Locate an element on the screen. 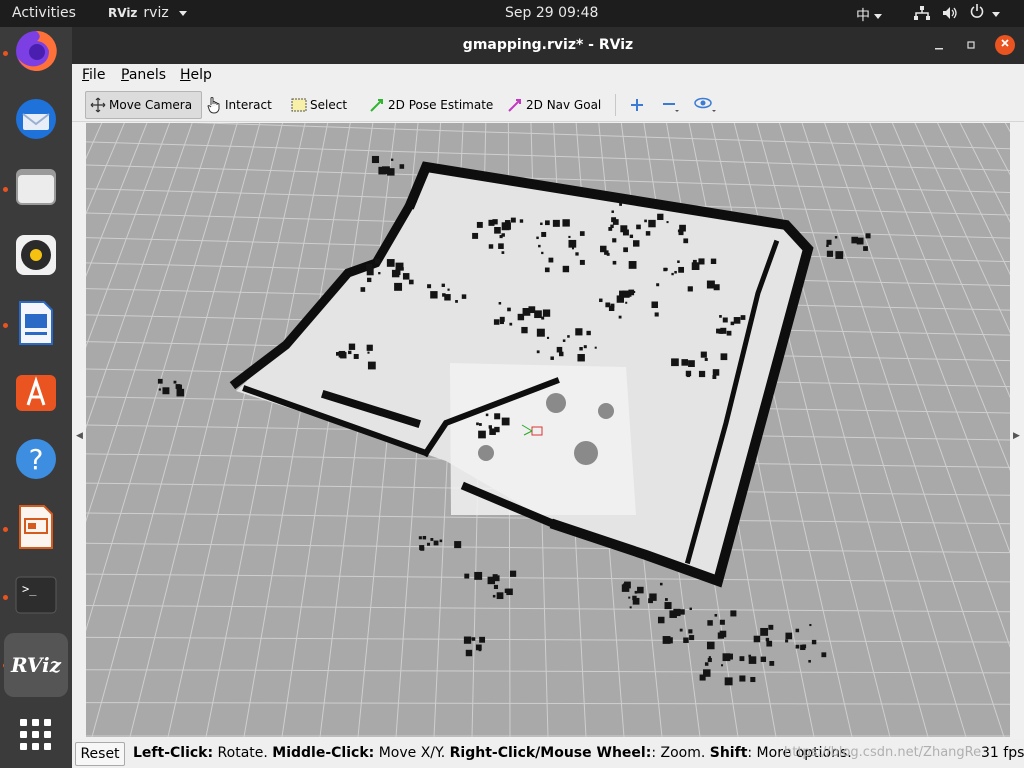 The height and width of the screenshot is (768, 1024). rviz-icon: RViz is located at coordinates (36, 665).